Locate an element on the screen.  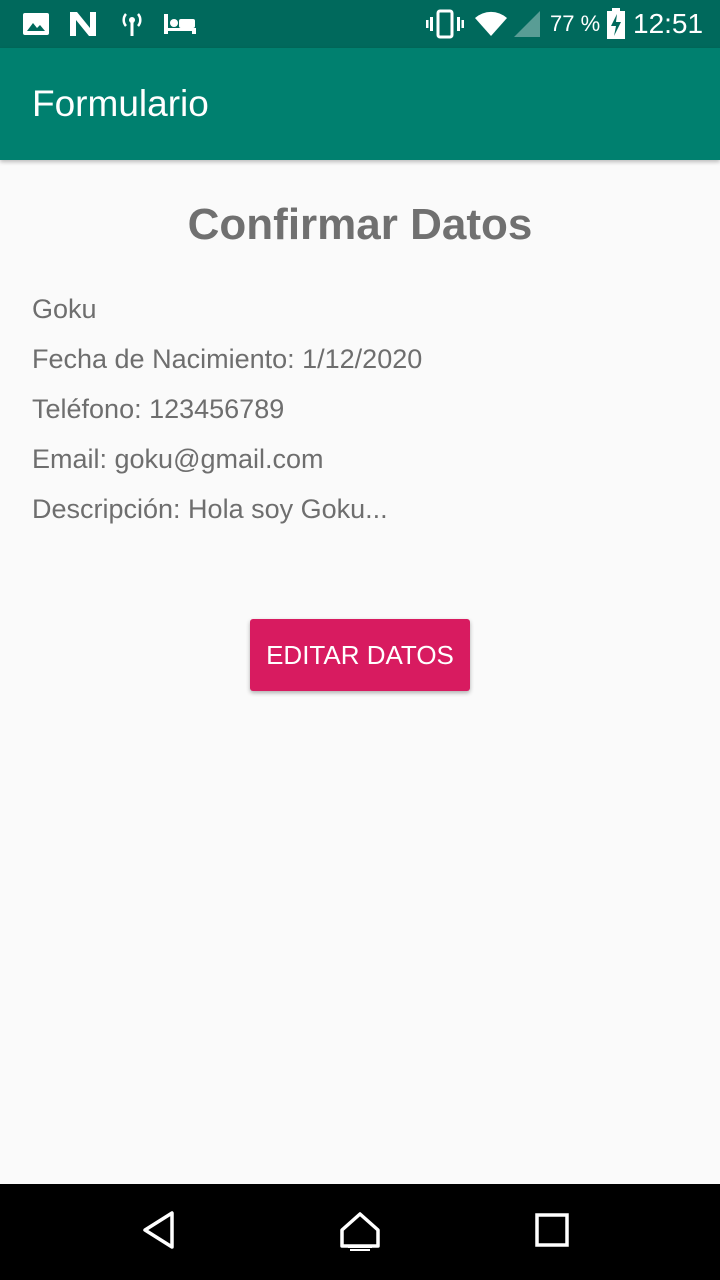
email-text: Email: goku@gmail.com is located at coordinates (178, 459).